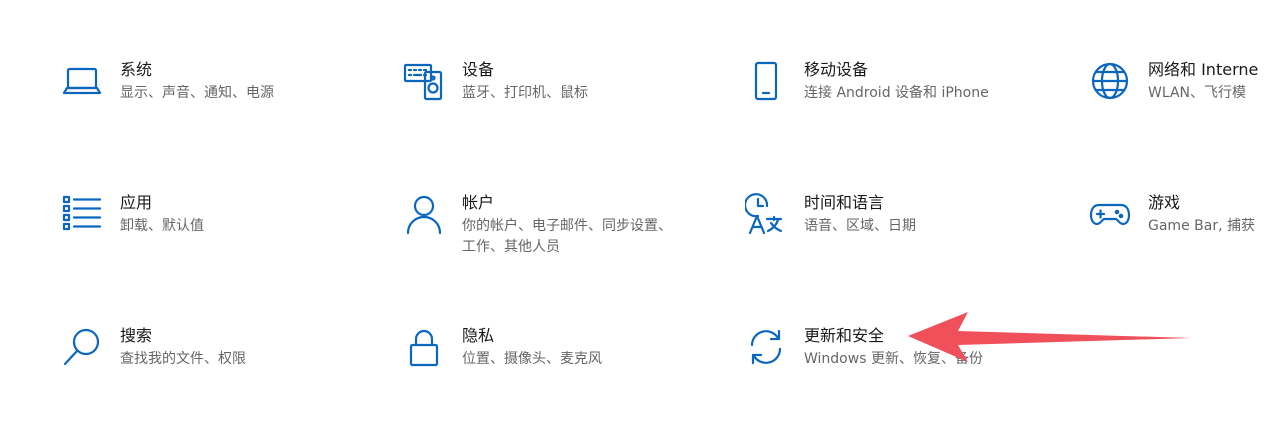 The height and width of the screenshot is (436, 1265). I want to click on tile-description: 位置、摄像头、麦克风, so click(532, 359).